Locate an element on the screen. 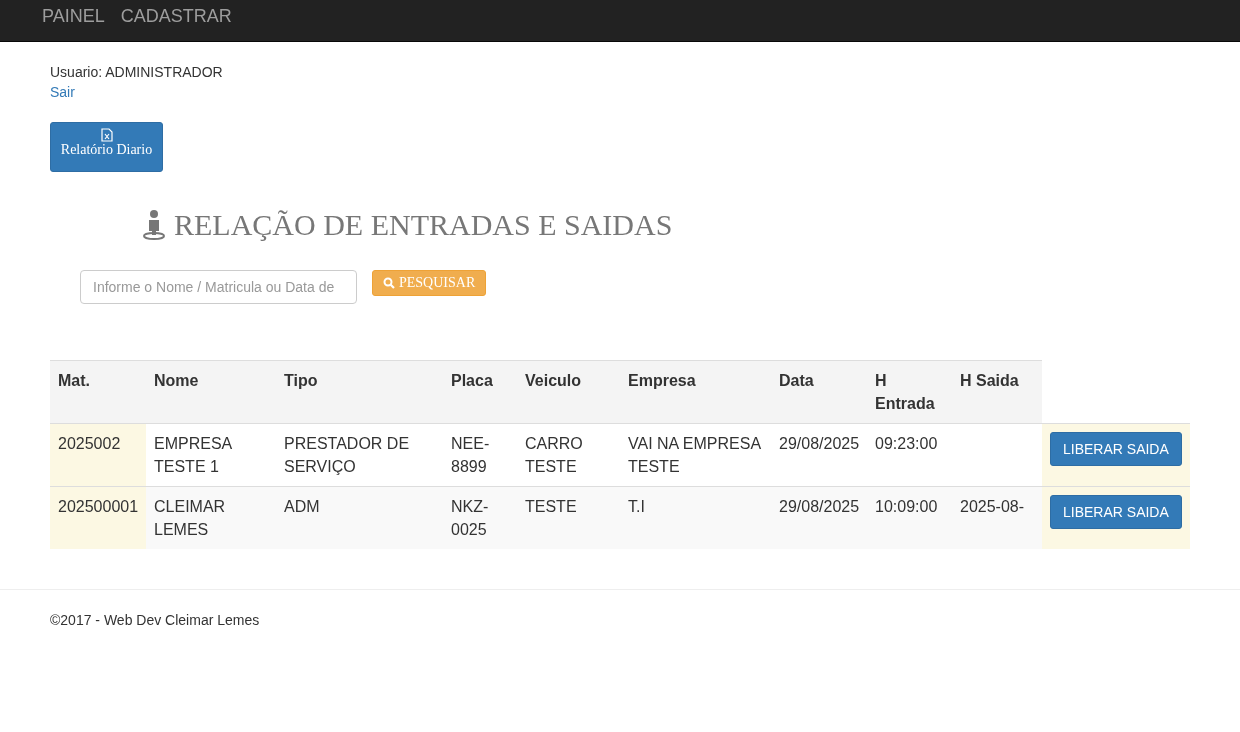 The width and height of the screenshot is (1240, 732). table-cell: ADM is located at coordinates (302, 506).